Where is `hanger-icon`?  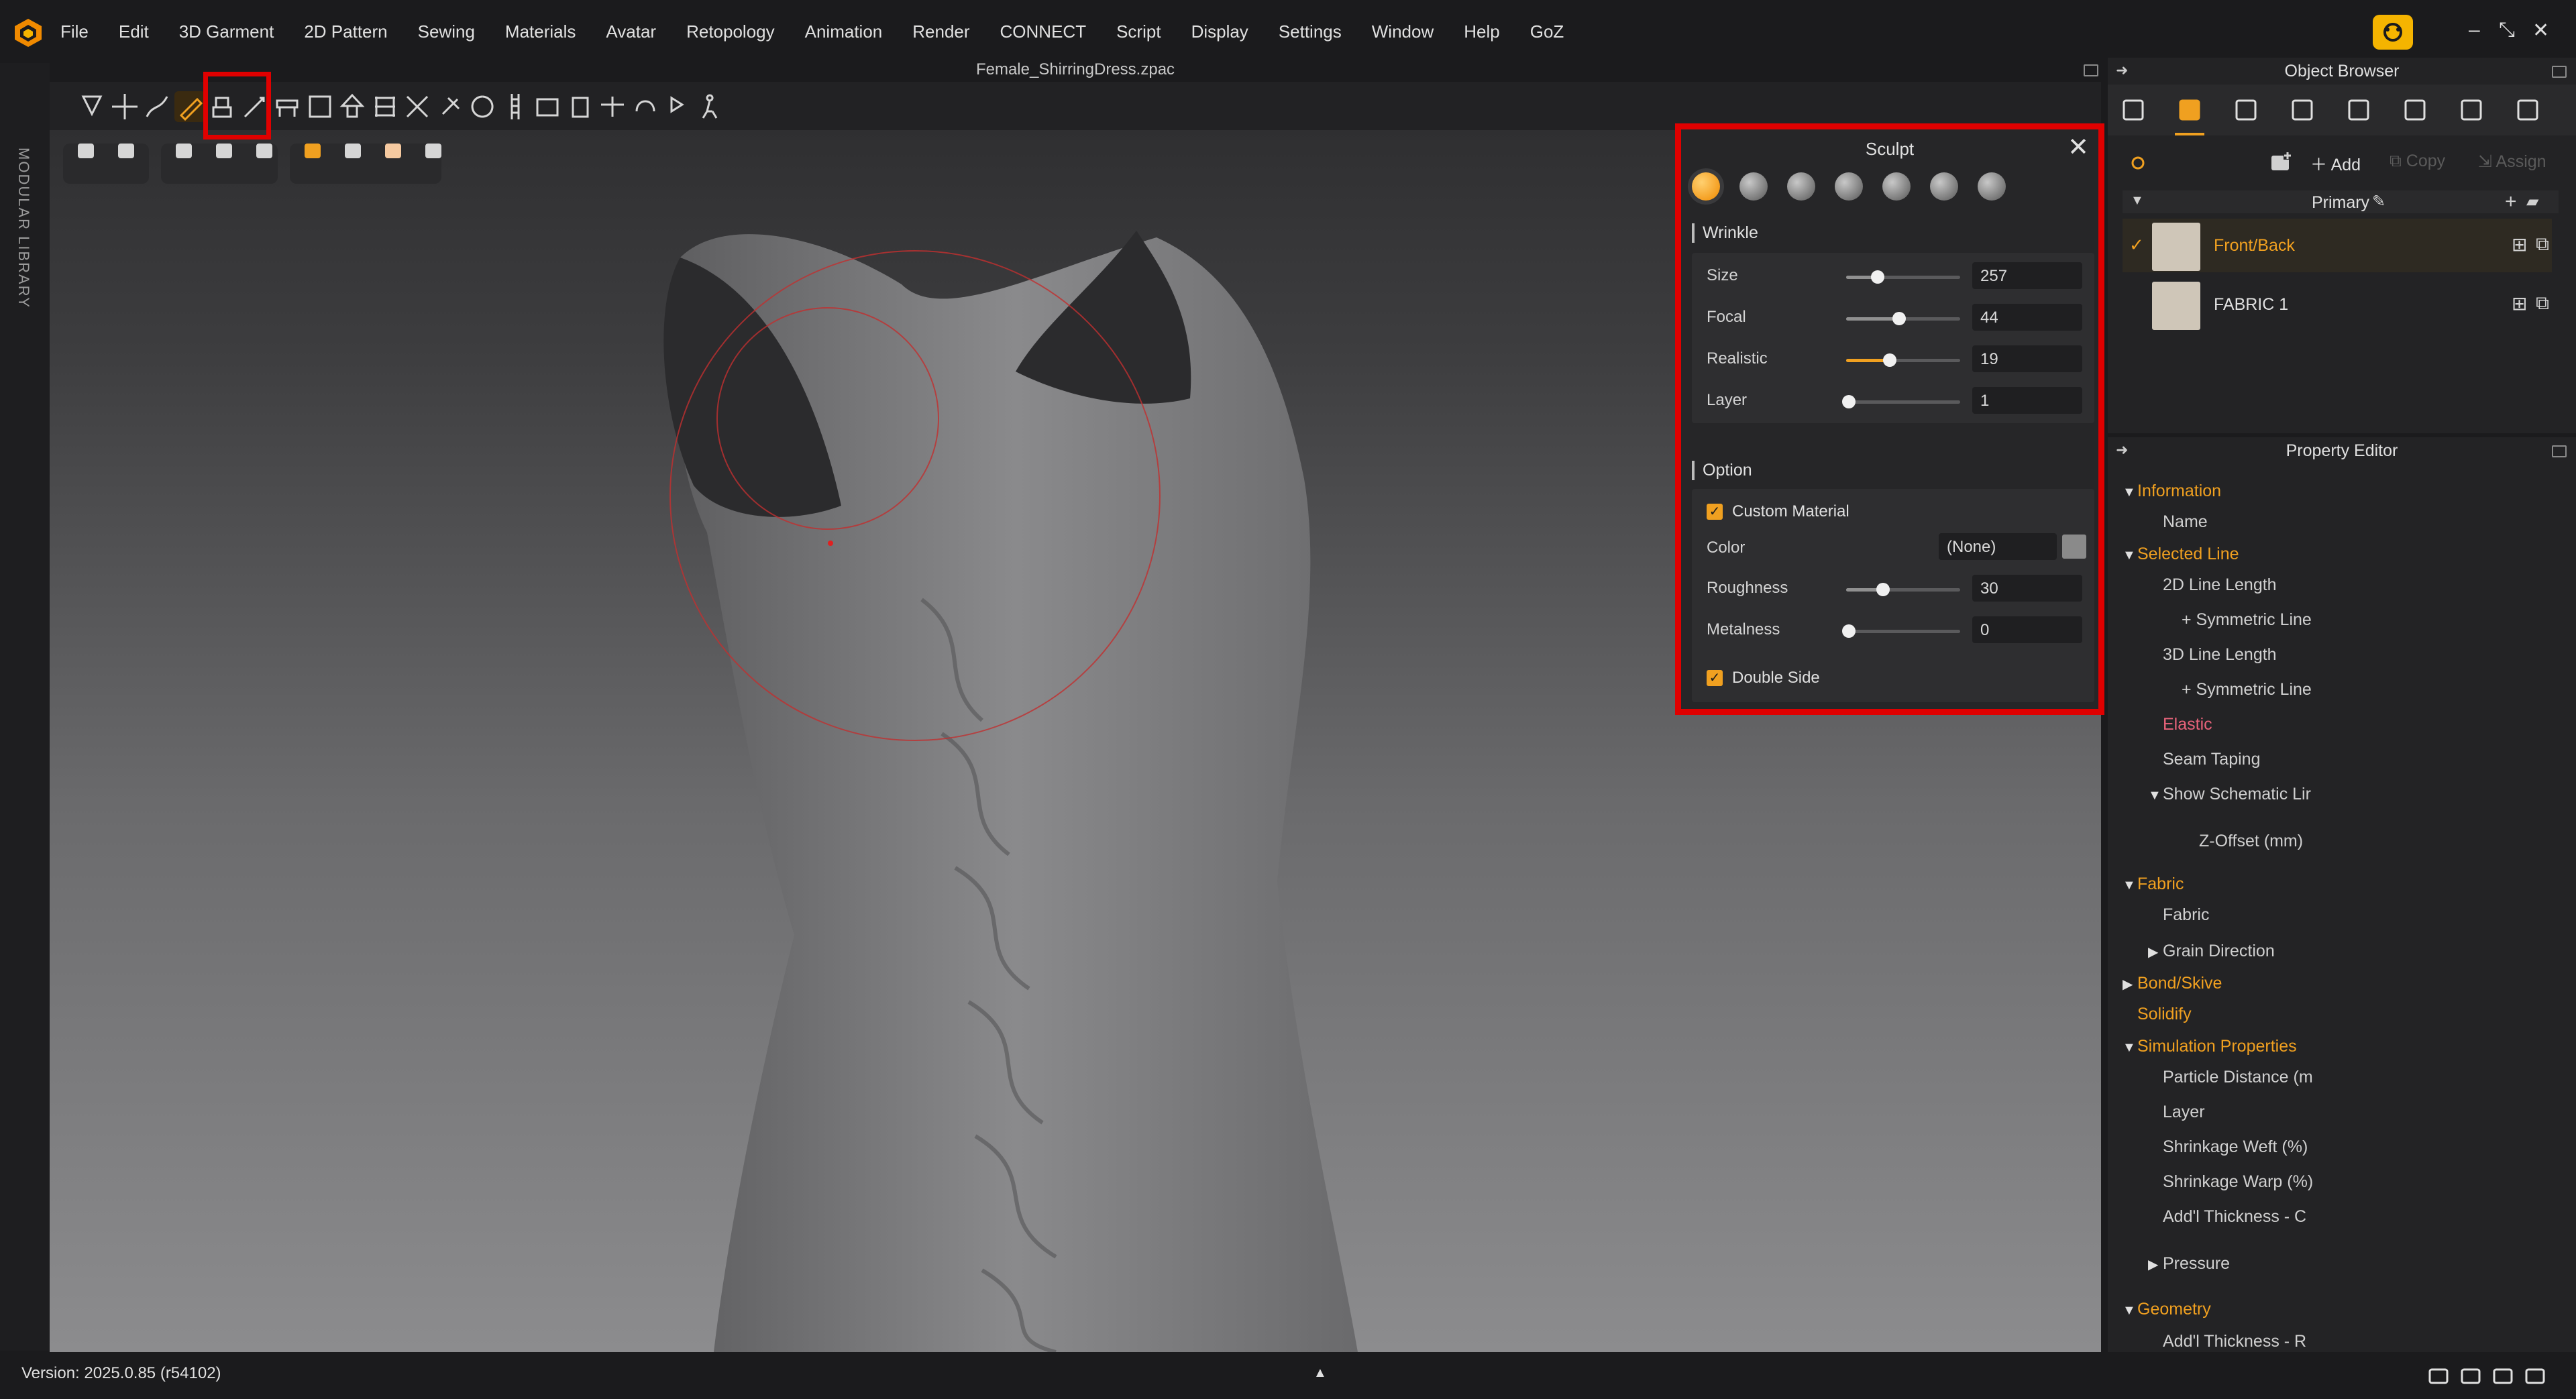 hanger-icon is located at coordinates (2527, 110).